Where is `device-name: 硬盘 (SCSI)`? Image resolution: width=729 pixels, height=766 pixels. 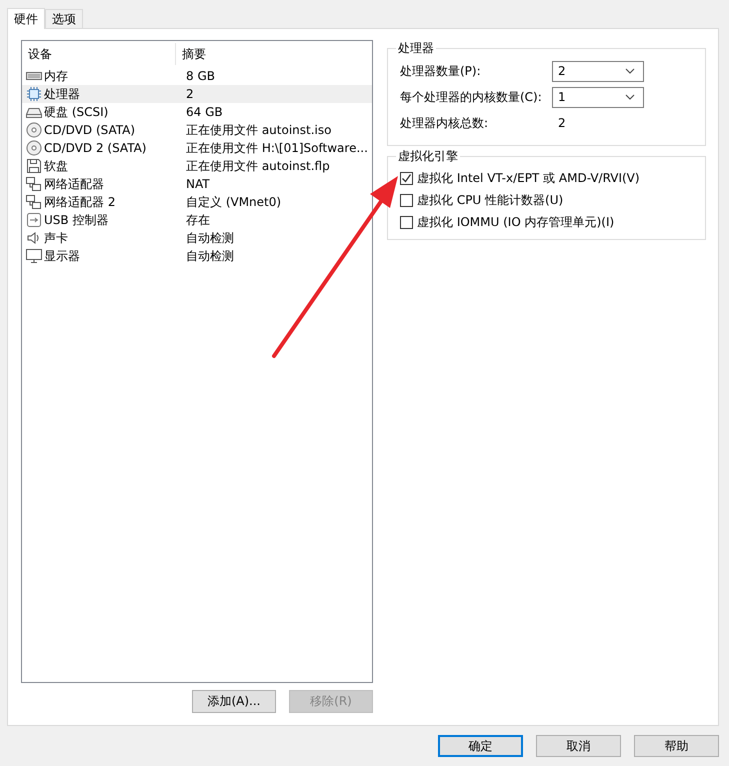 device-name: 硬盘 (SCSI) is located at coordinates (76, 112).